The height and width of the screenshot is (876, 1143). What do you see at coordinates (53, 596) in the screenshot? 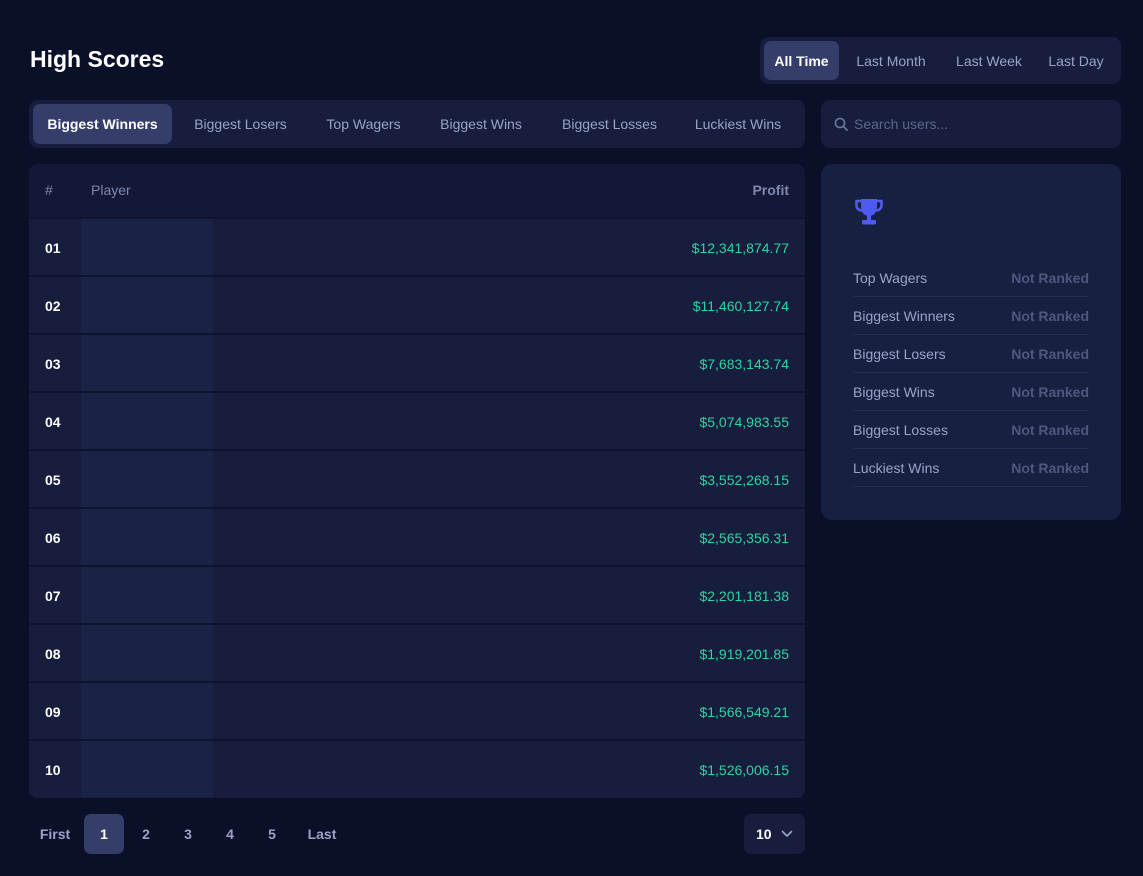
I see `row-rank: 07` at bounding box center [53, 596].